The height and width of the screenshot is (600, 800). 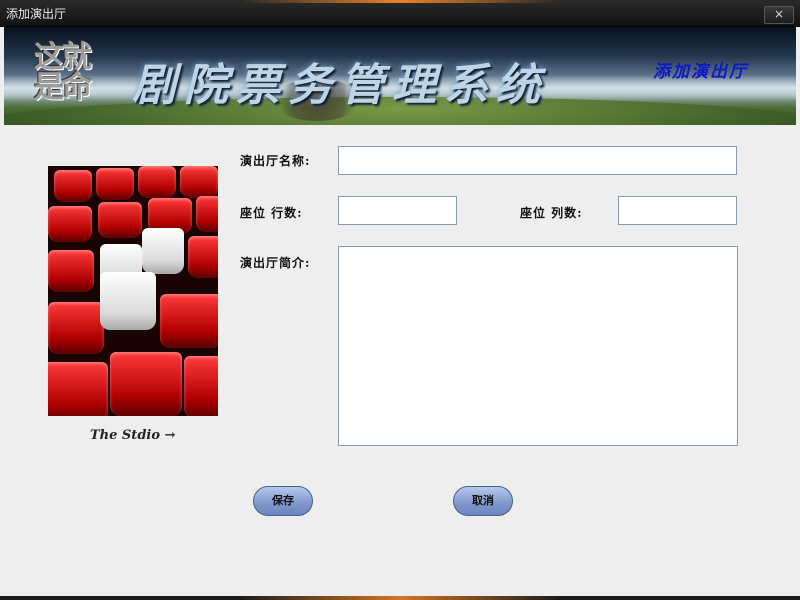 What do you see at coordinates (400, 1) in the screenshot?
I see `title-bar-glow` at bounding box center [400, 1].